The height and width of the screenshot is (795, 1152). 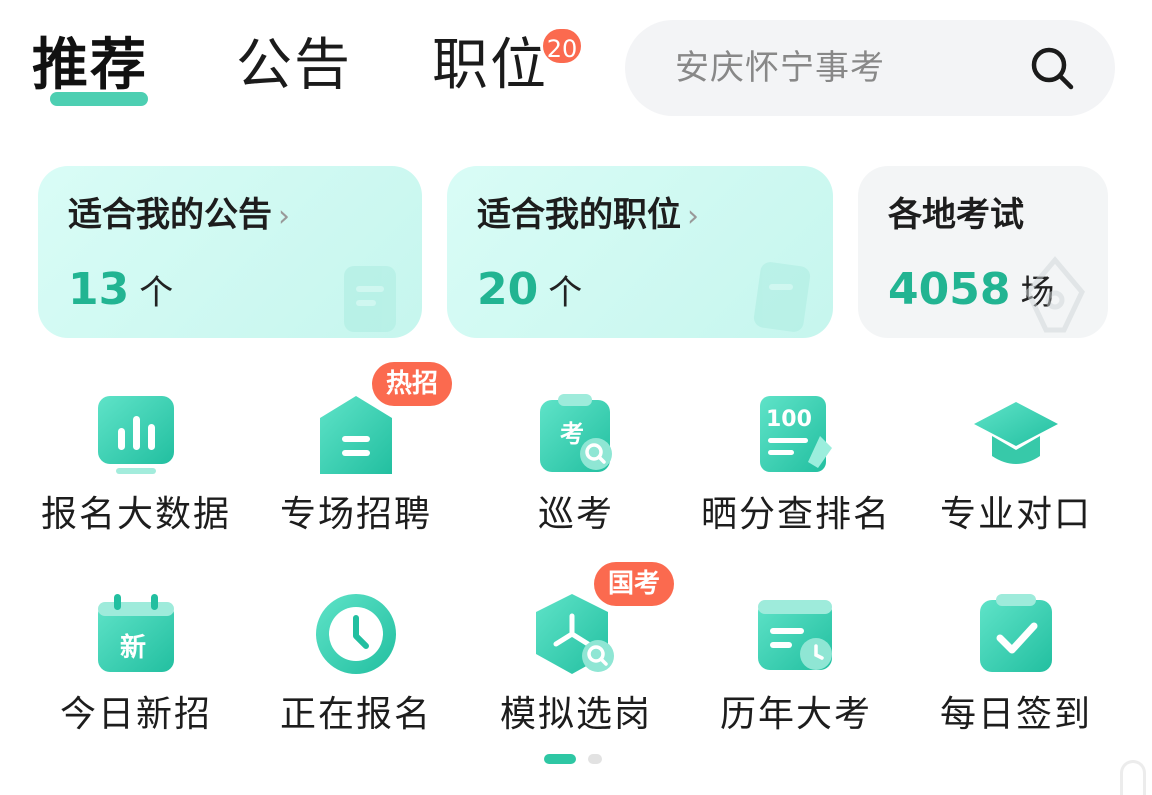 I want to click on grid-item-label: 历年大考, so click(x=795, y=714).